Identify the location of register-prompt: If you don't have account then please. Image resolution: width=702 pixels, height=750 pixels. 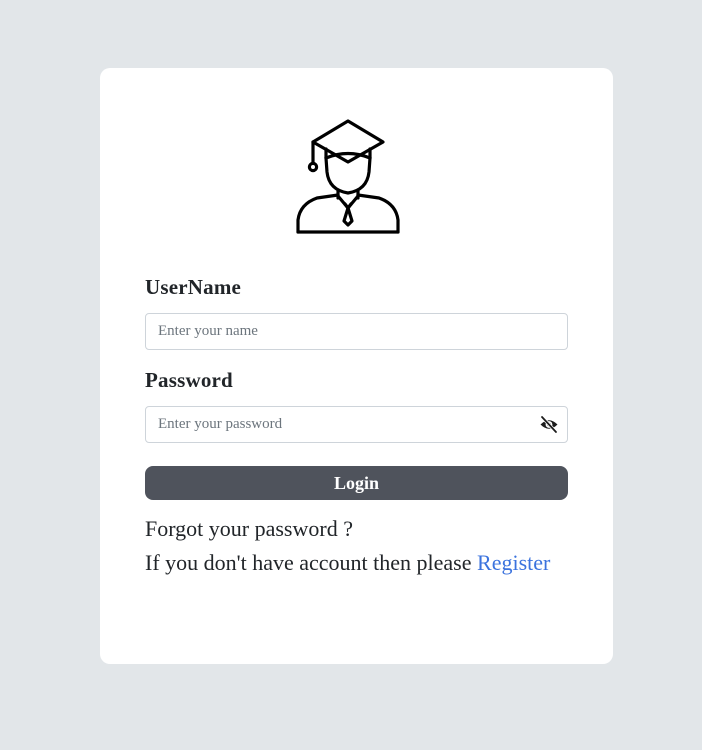
(311, 562).